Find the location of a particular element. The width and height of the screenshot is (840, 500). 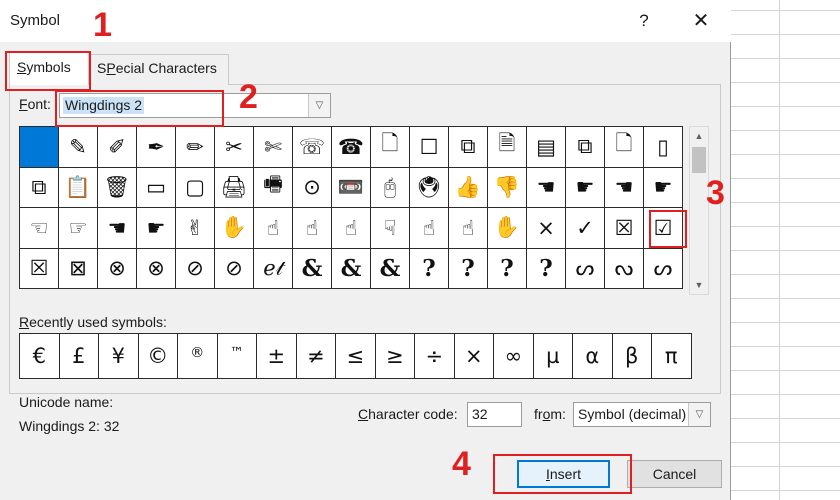

symbol-cell: ✓ is located at coordinates (585, 228).